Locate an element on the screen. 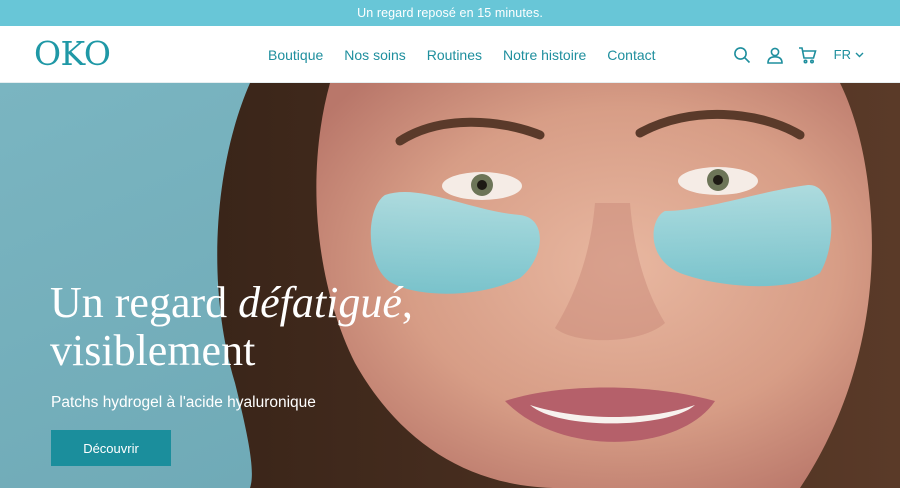 This screenshot has height=502, width=900. chevron-down-icon is located at coordinates (859, 54).